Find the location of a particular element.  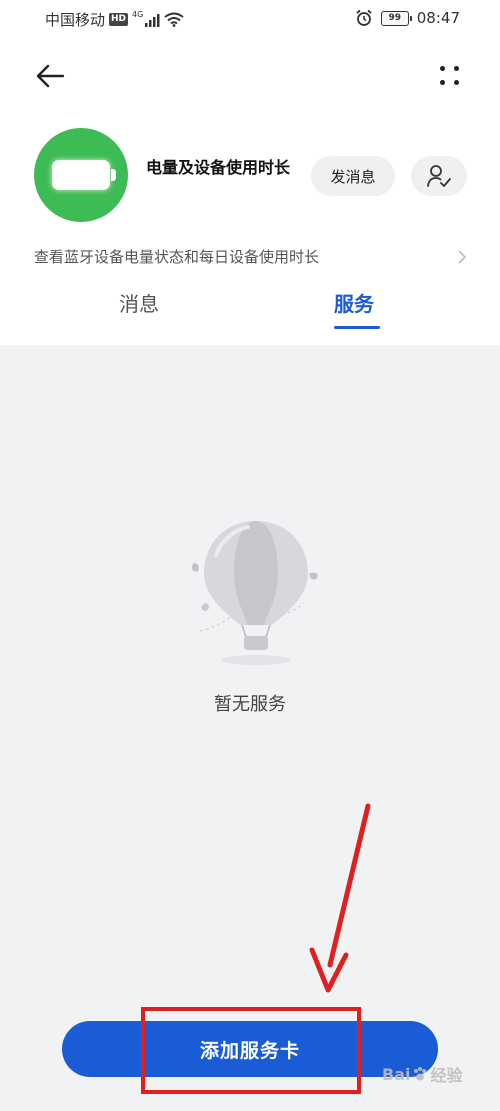

paw-icon is located at coordinates (420, 1074).